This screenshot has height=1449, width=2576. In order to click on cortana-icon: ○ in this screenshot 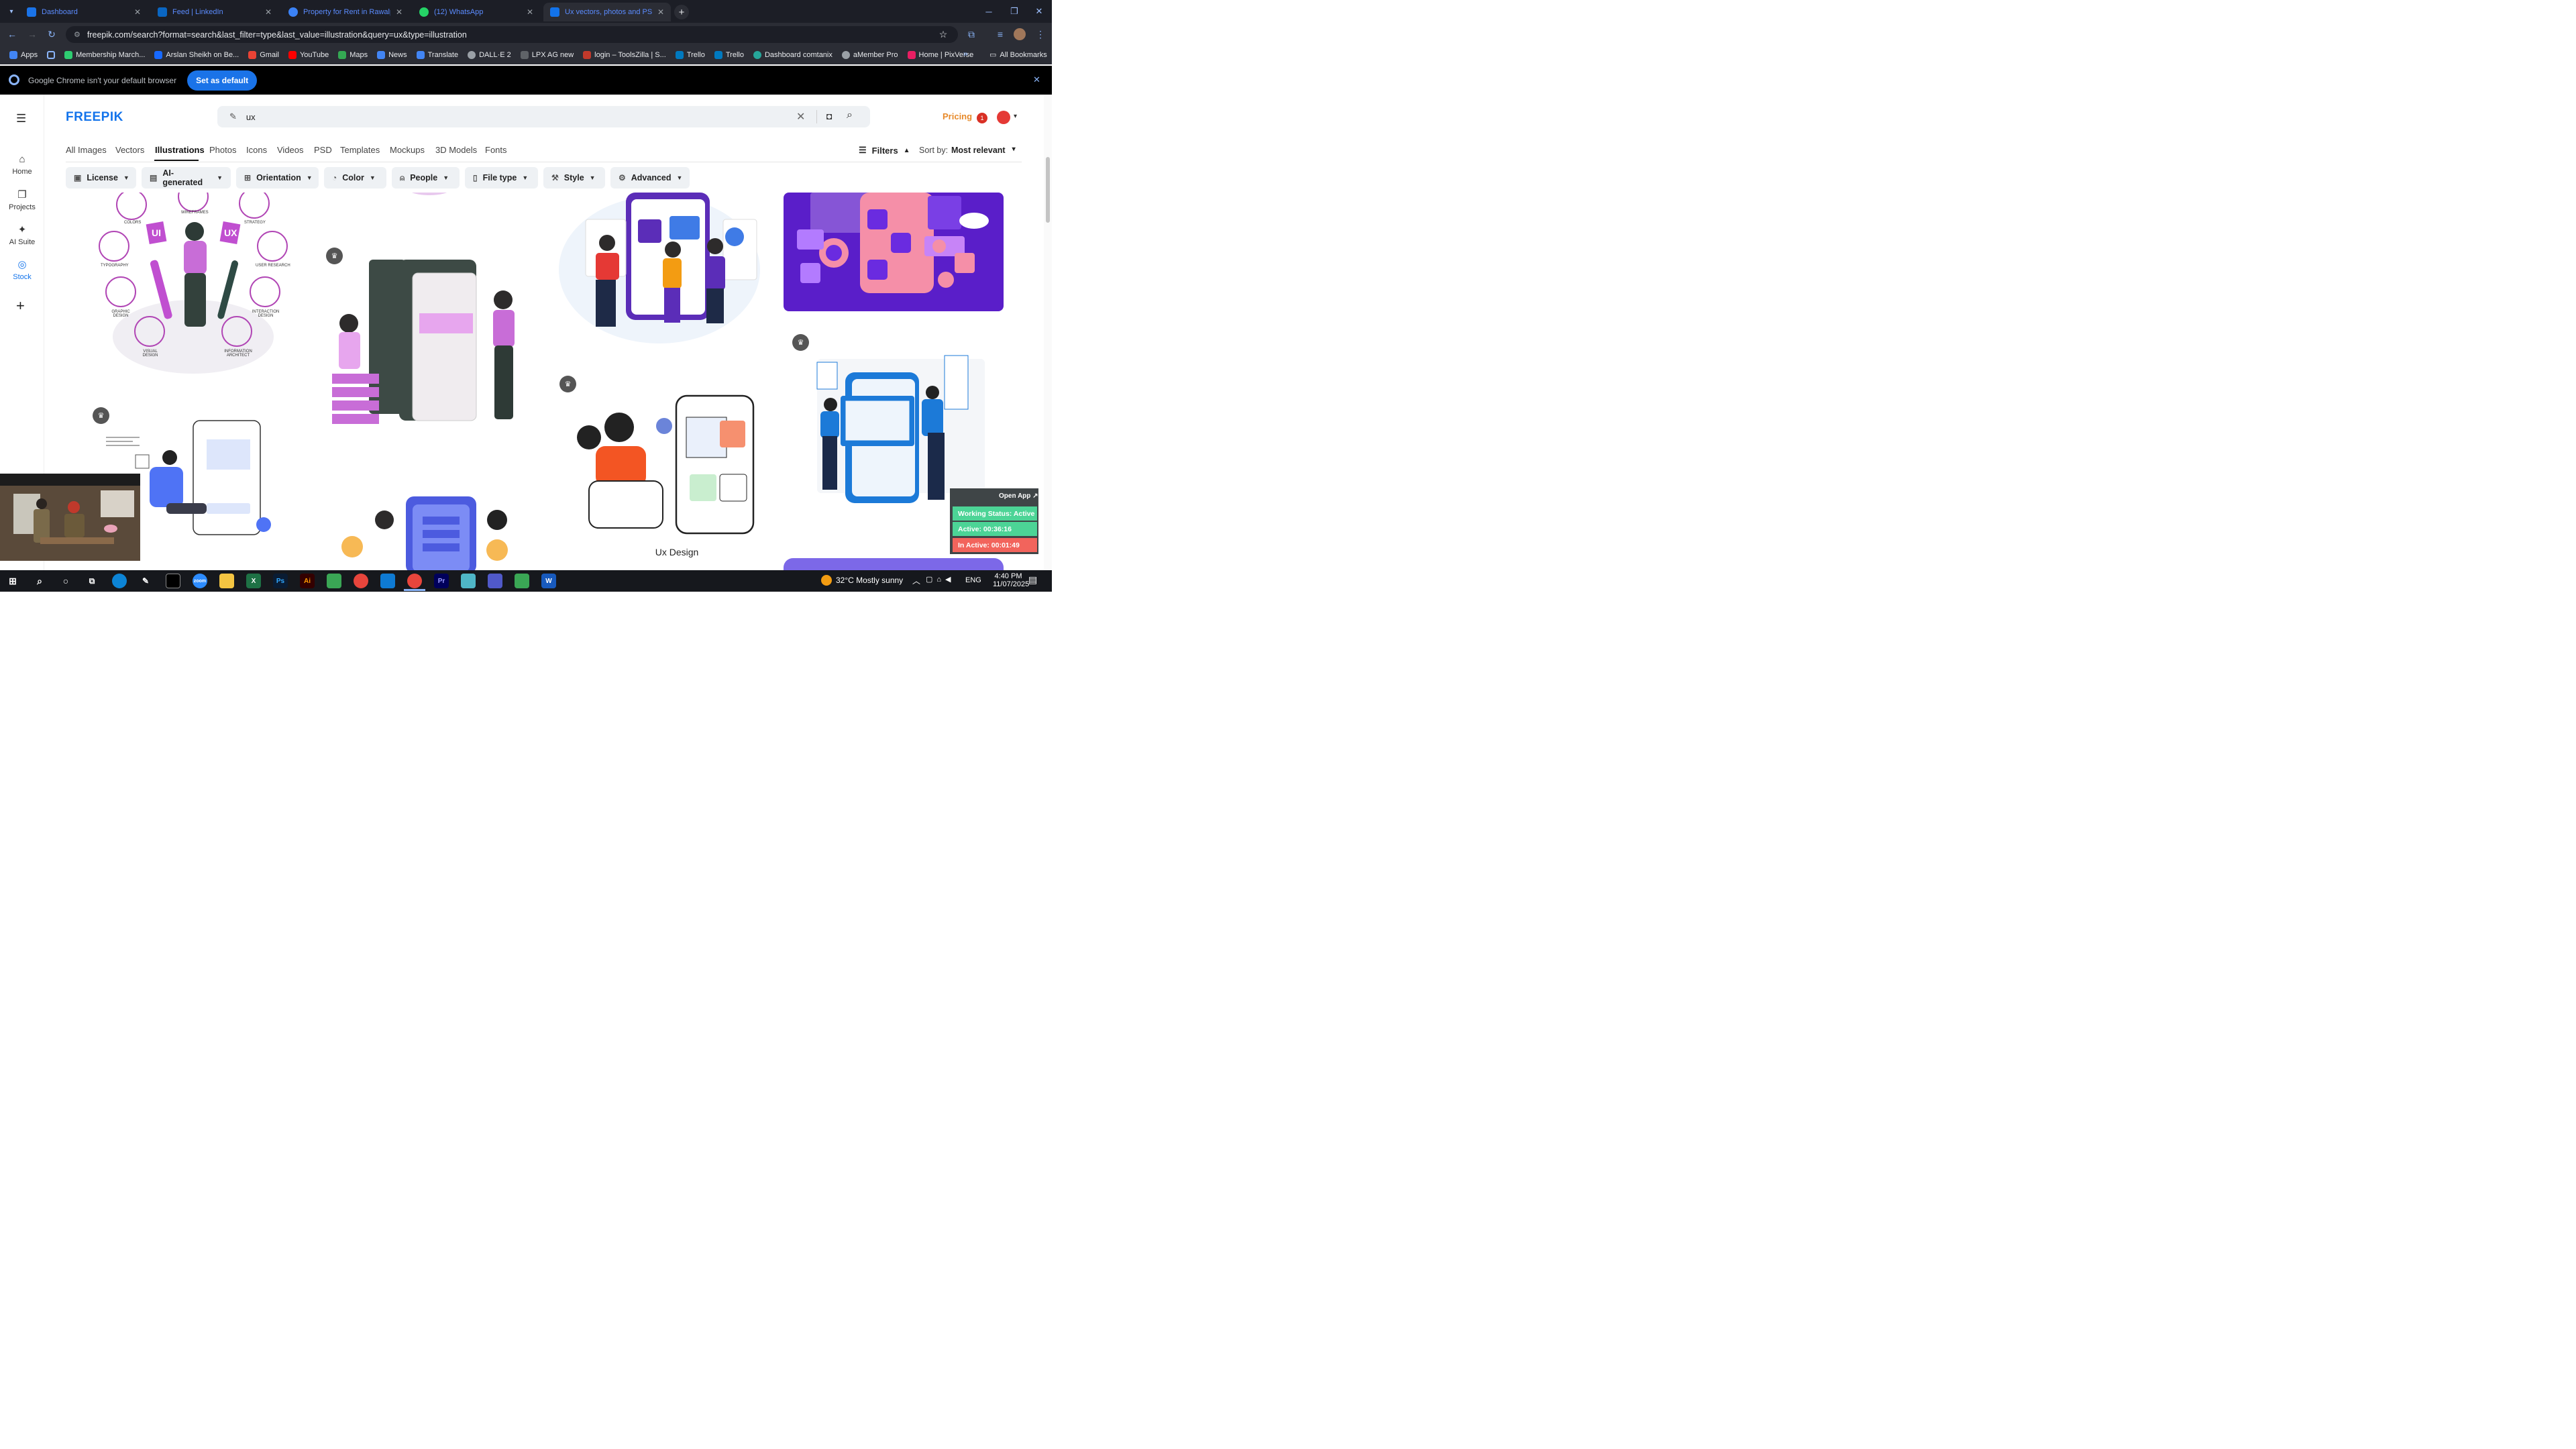, I will do `click(65, 581)`.